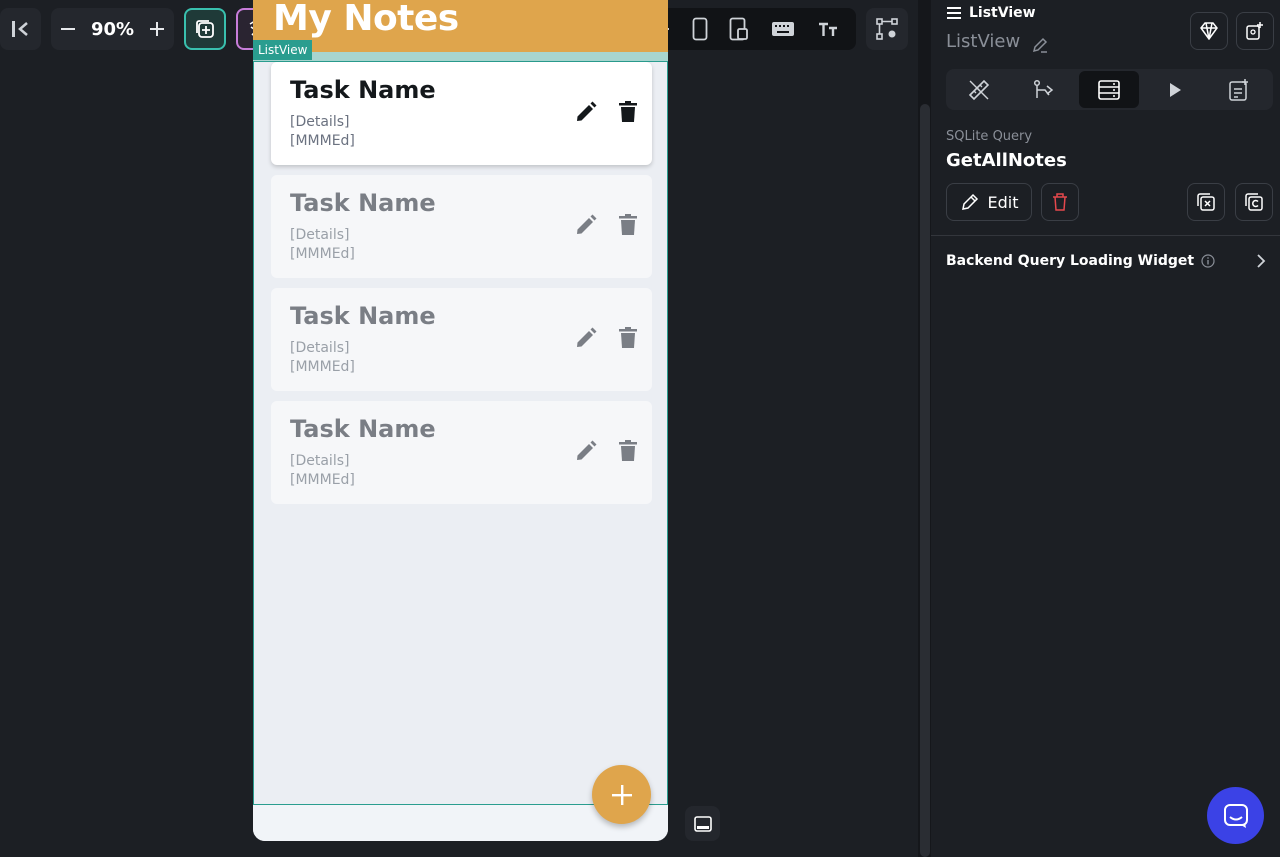  I want to click on add-widget-button, so click(205, 29).